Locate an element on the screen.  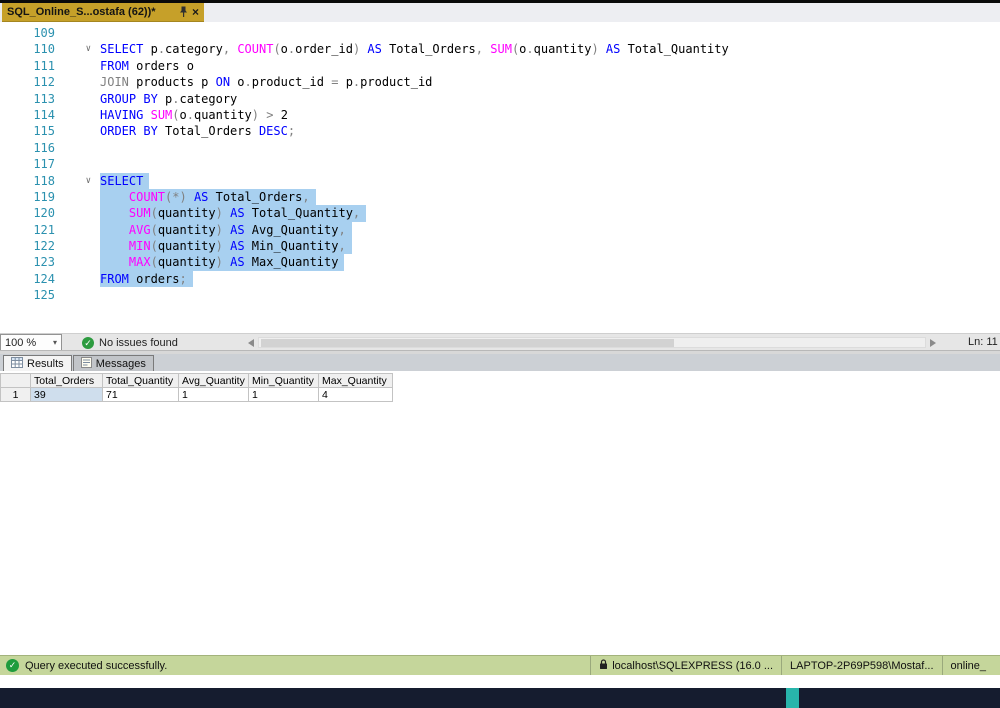
document-tab: SQL_Online_S...ostafa (62))* × is located at coordinates (103, 12).